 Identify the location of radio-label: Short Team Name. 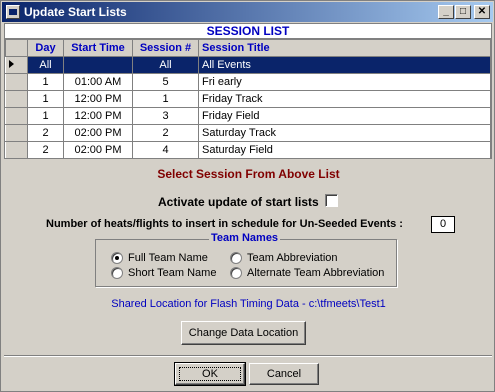
(172, 273).